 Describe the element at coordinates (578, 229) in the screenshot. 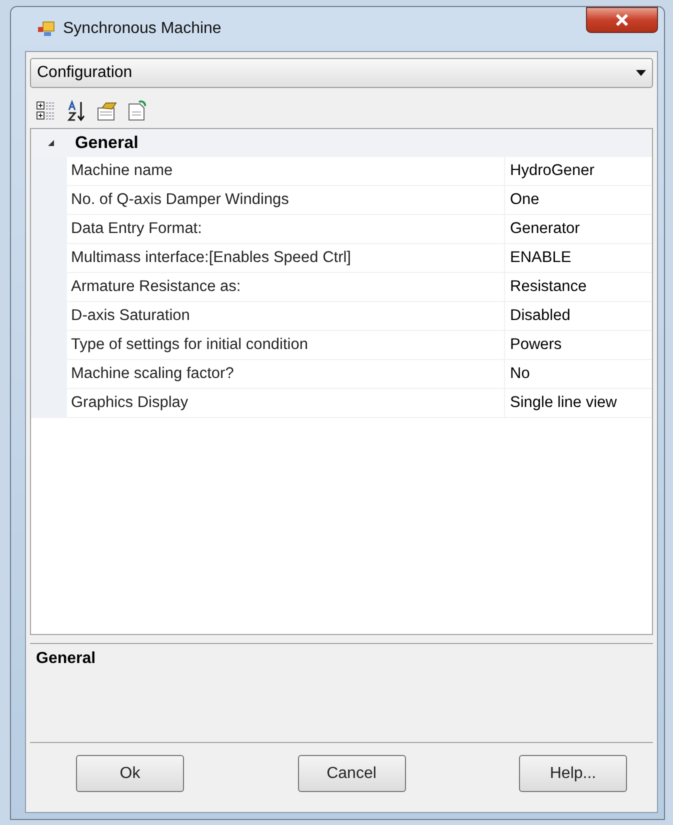

I see `property-value: Generator` at that location.